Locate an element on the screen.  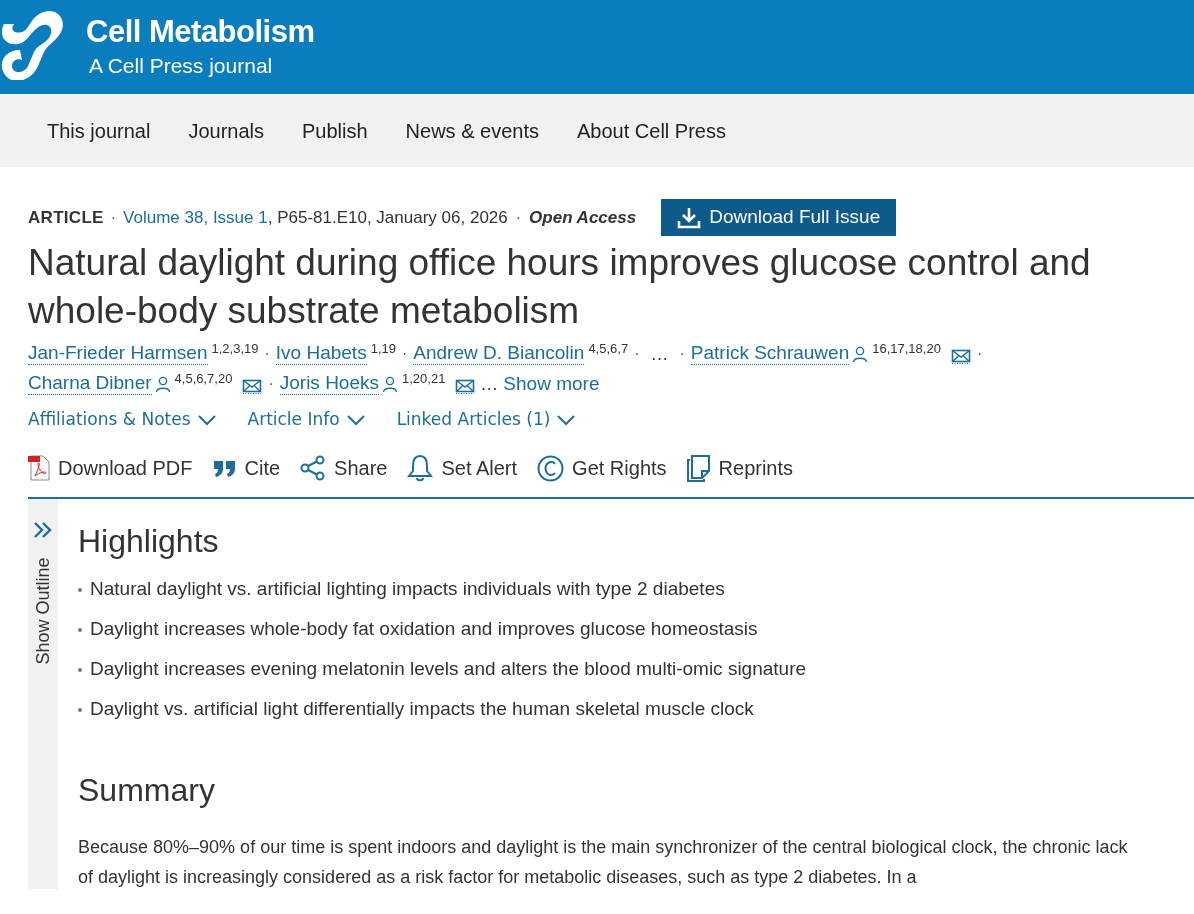
toolbar-button: Reprints is located at coordinates (740, 468).